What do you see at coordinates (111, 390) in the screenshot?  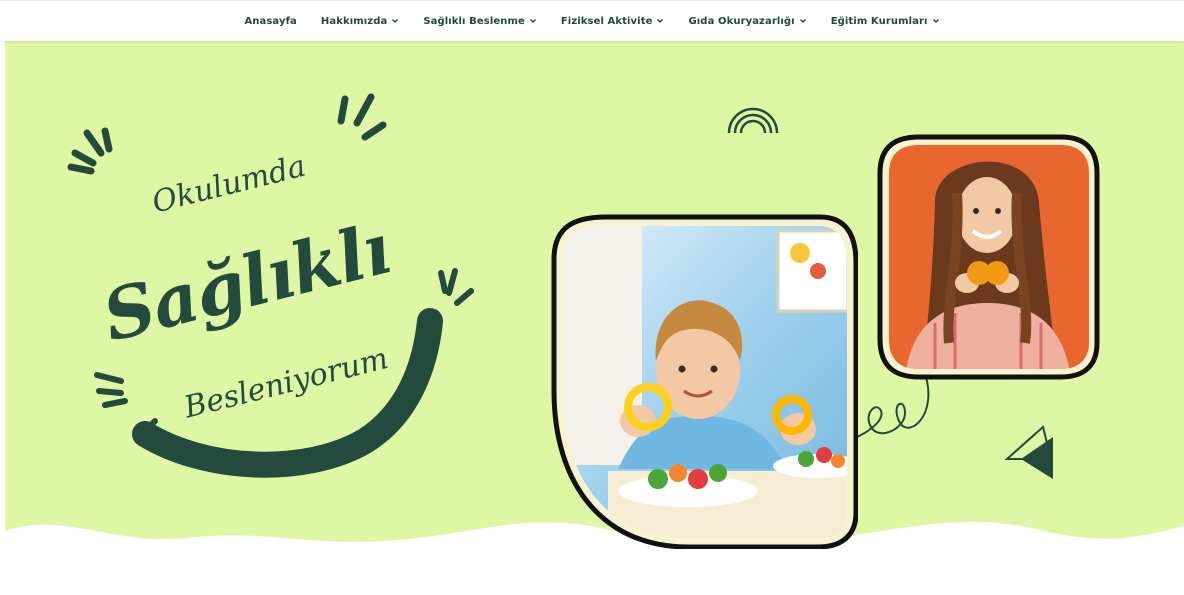 I see `burst-lines-bottom-left` at bounding box center [111, 390].